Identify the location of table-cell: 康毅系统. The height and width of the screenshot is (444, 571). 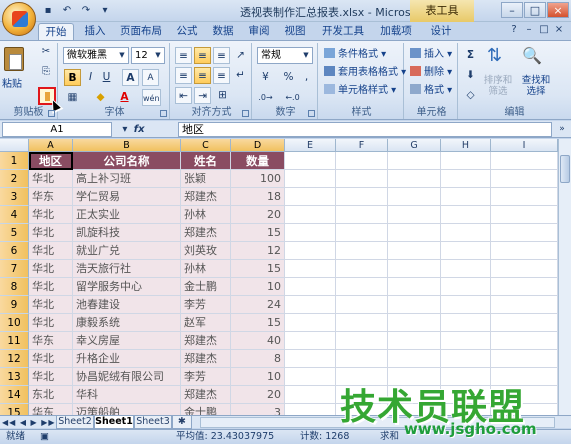
(127, 323).